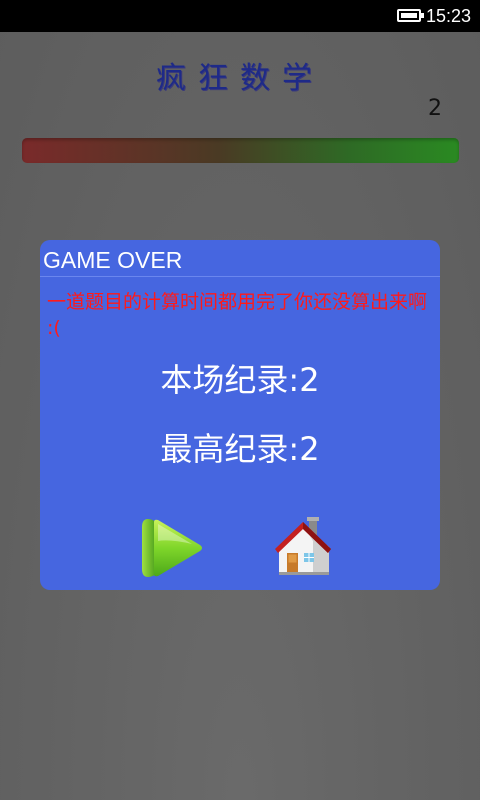 This screenshot has width=480, height=800. I want to click on status-bar: 15:23, so click(240, 16).